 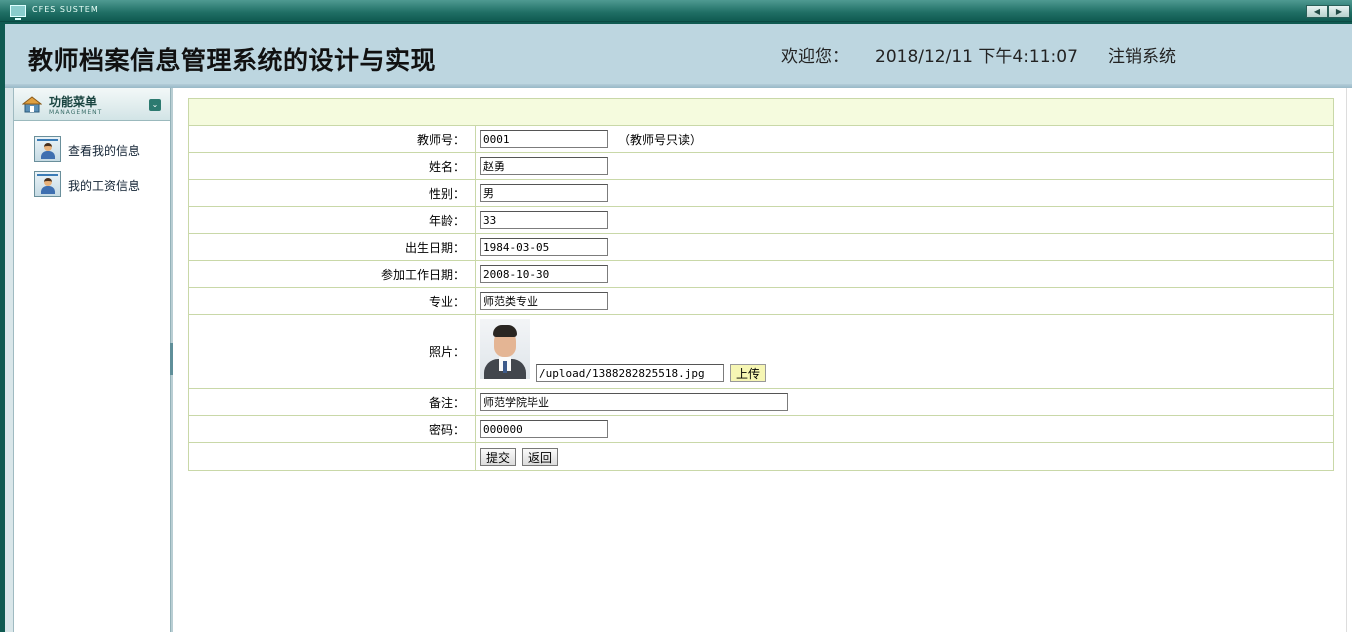 I want to click on nav-prev-button: ◀, so click(x=1317, y=11).